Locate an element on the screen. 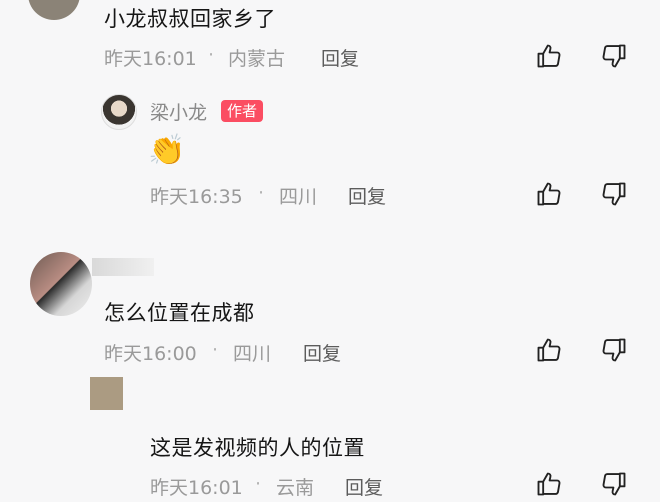 The image size is (660, 502). comment-time: 昨天16:01 is located at coordinates (150, 59).